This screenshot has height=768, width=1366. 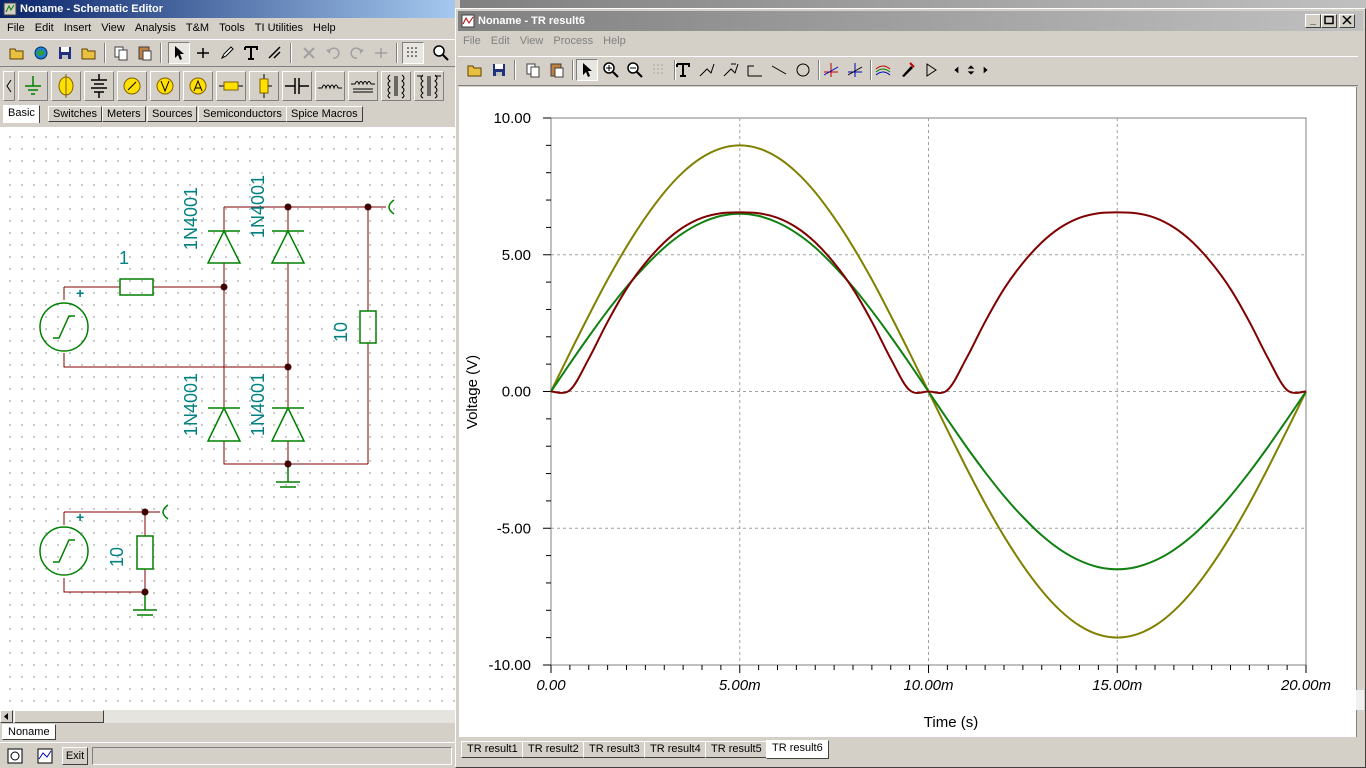 What do you see at coordinates (232, 28) in the screenshot?
I see `menu-tools: Tools` at bounding box center [232, 28].